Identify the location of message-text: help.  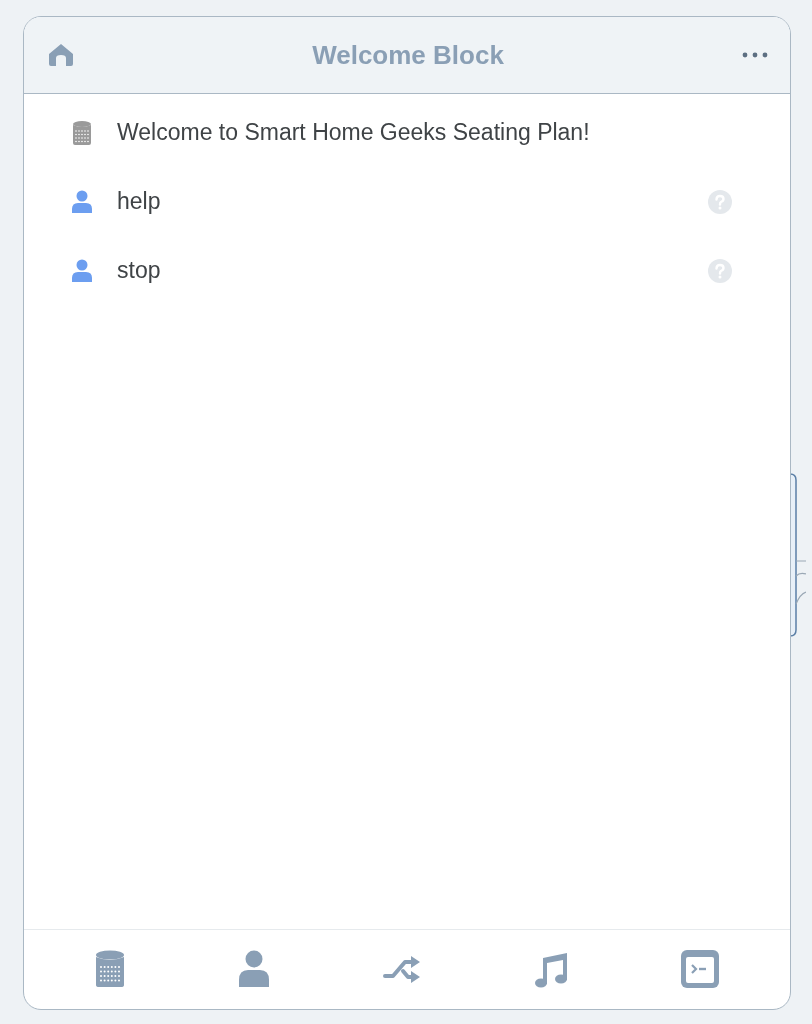
(139, 201).